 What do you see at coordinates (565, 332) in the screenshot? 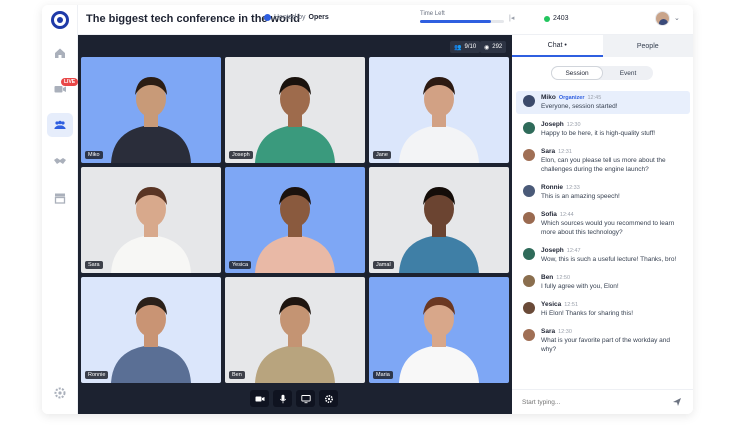
I see `message-time: 12:30` at bounding box center [565, 332].